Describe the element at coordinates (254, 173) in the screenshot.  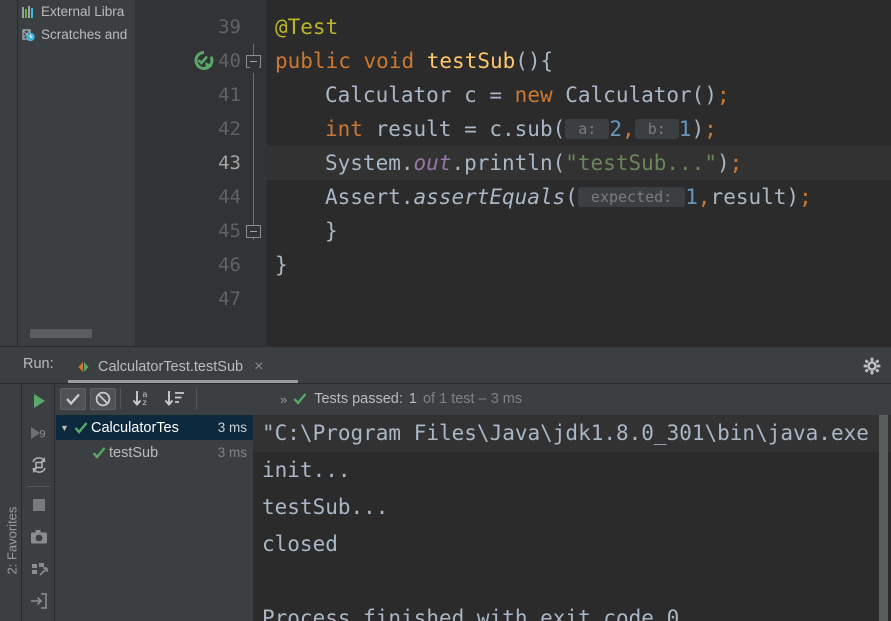
I see `editor-fold-column` at that location.